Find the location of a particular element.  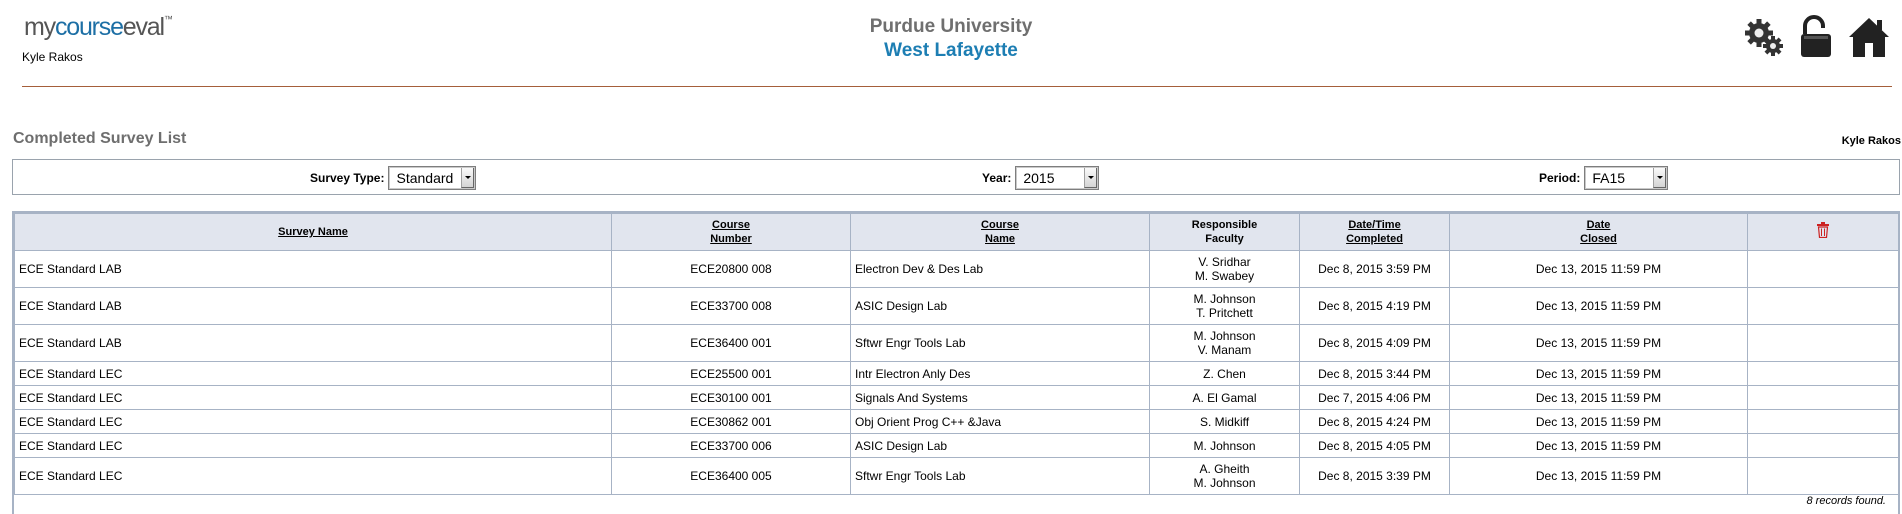

campus-name: West Lafayette is located at coordinates (951, 50).